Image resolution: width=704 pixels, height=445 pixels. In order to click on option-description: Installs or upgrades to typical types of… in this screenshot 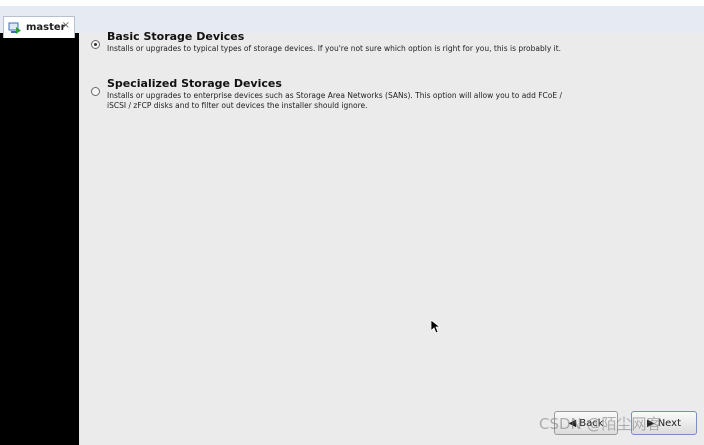, I will do `click(334, 48)`.